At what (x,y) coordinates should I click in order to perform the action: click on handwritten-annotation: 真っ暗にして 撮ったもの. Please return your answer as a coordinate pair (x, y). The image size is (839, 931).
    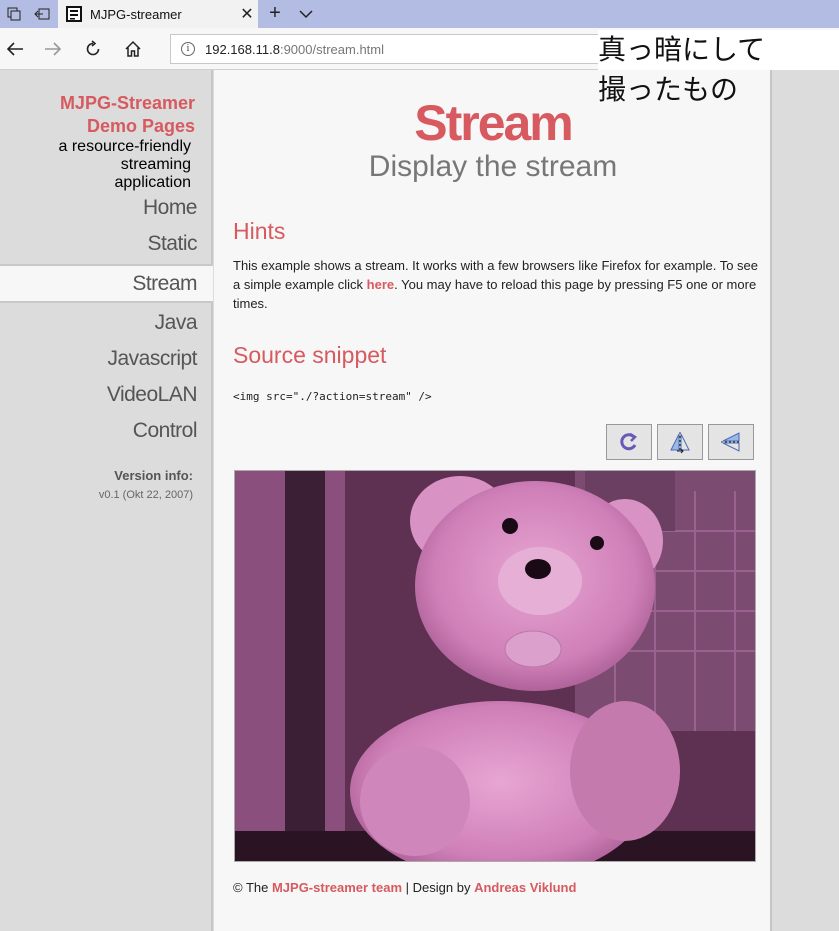
    Looking at the image, I should click on (718, 70).